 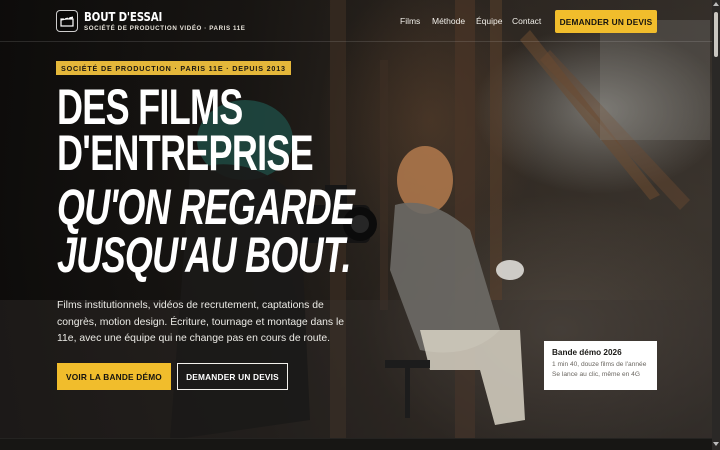 I want to click on request-quote-header-button: DEMANDER UN DEVIS, so click(x=606, y=21).